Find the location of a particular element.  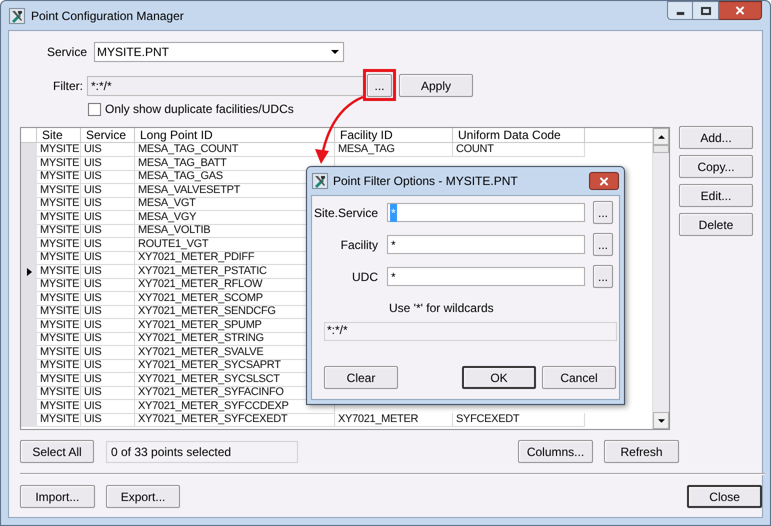

apply-button: Apply is located at coordinates (436, 85).